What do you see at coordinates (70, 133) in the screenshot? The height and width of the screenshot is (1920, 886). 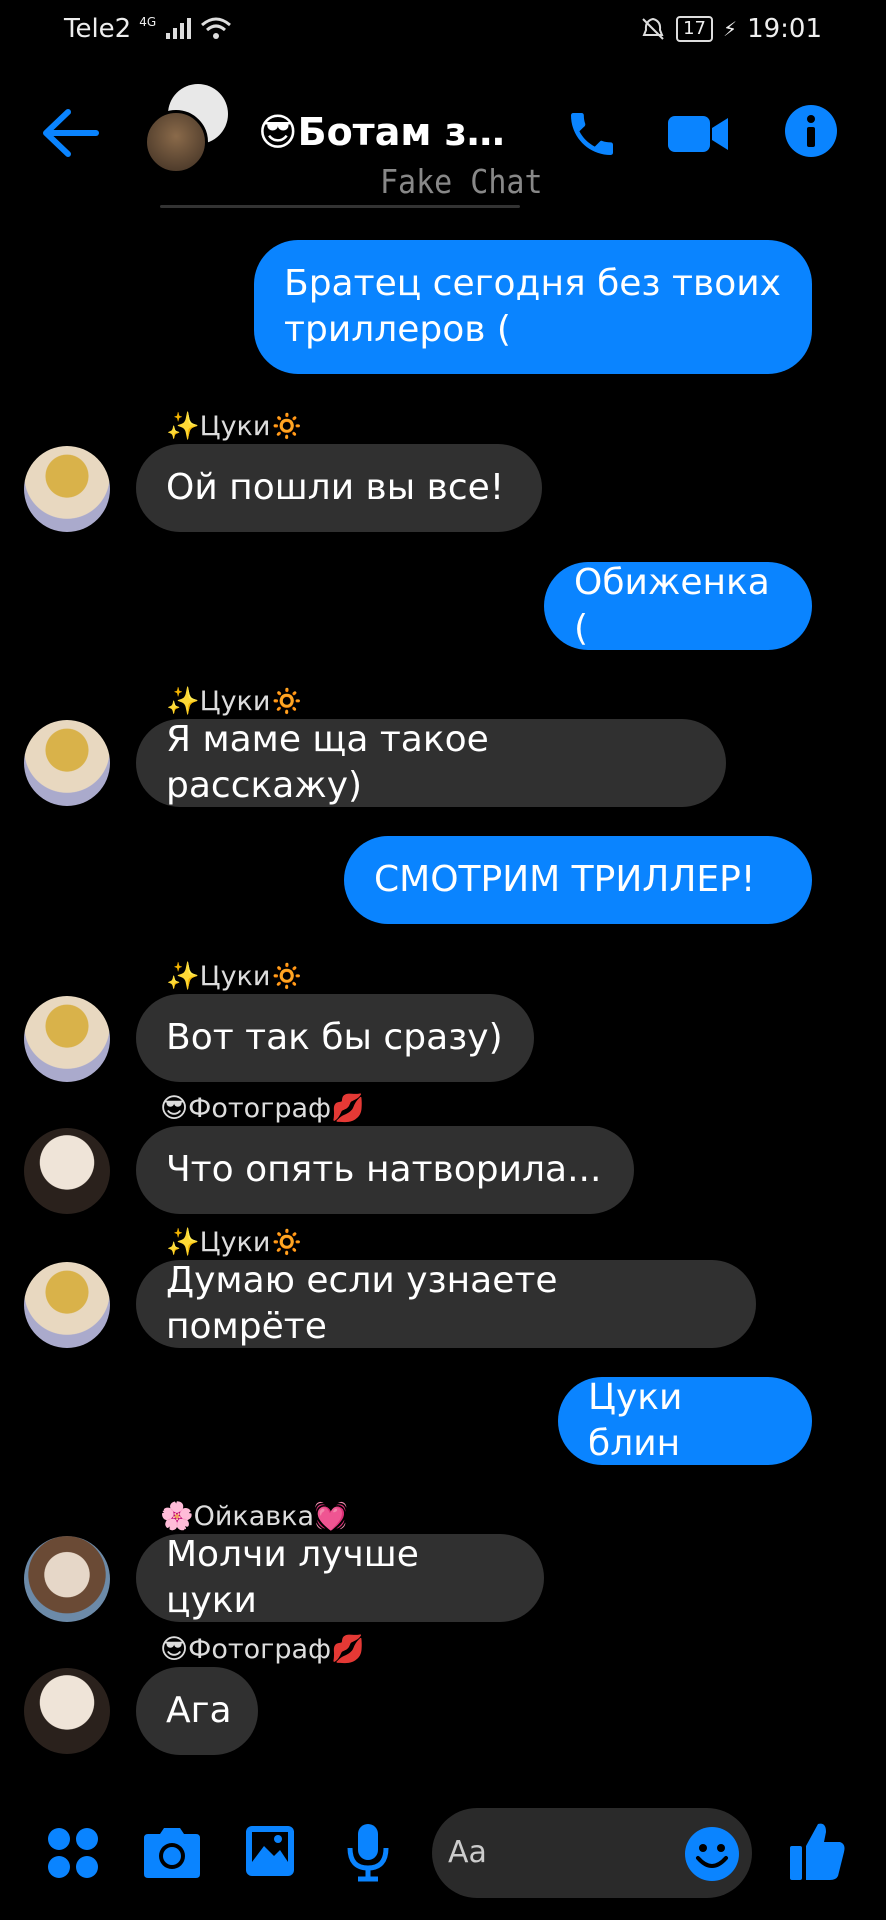 I see `back-arrow-icon` at bounding box center [70, 133].